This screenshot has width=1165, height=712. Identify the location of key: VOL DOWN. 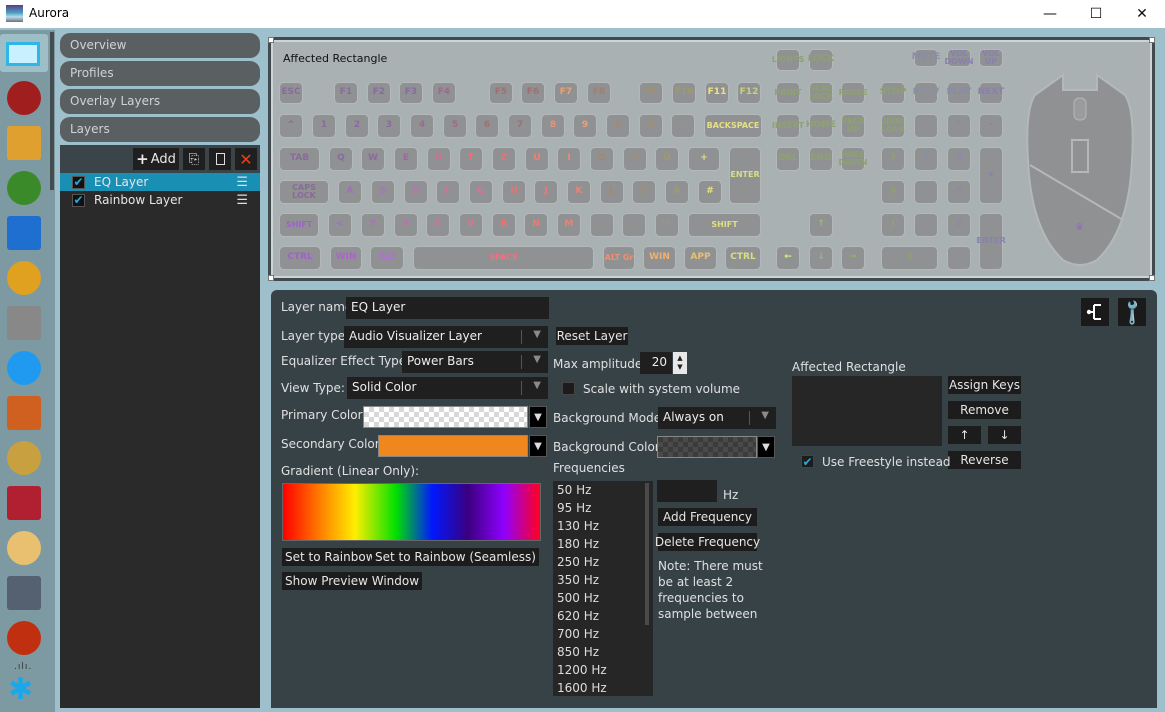
(959, 58).